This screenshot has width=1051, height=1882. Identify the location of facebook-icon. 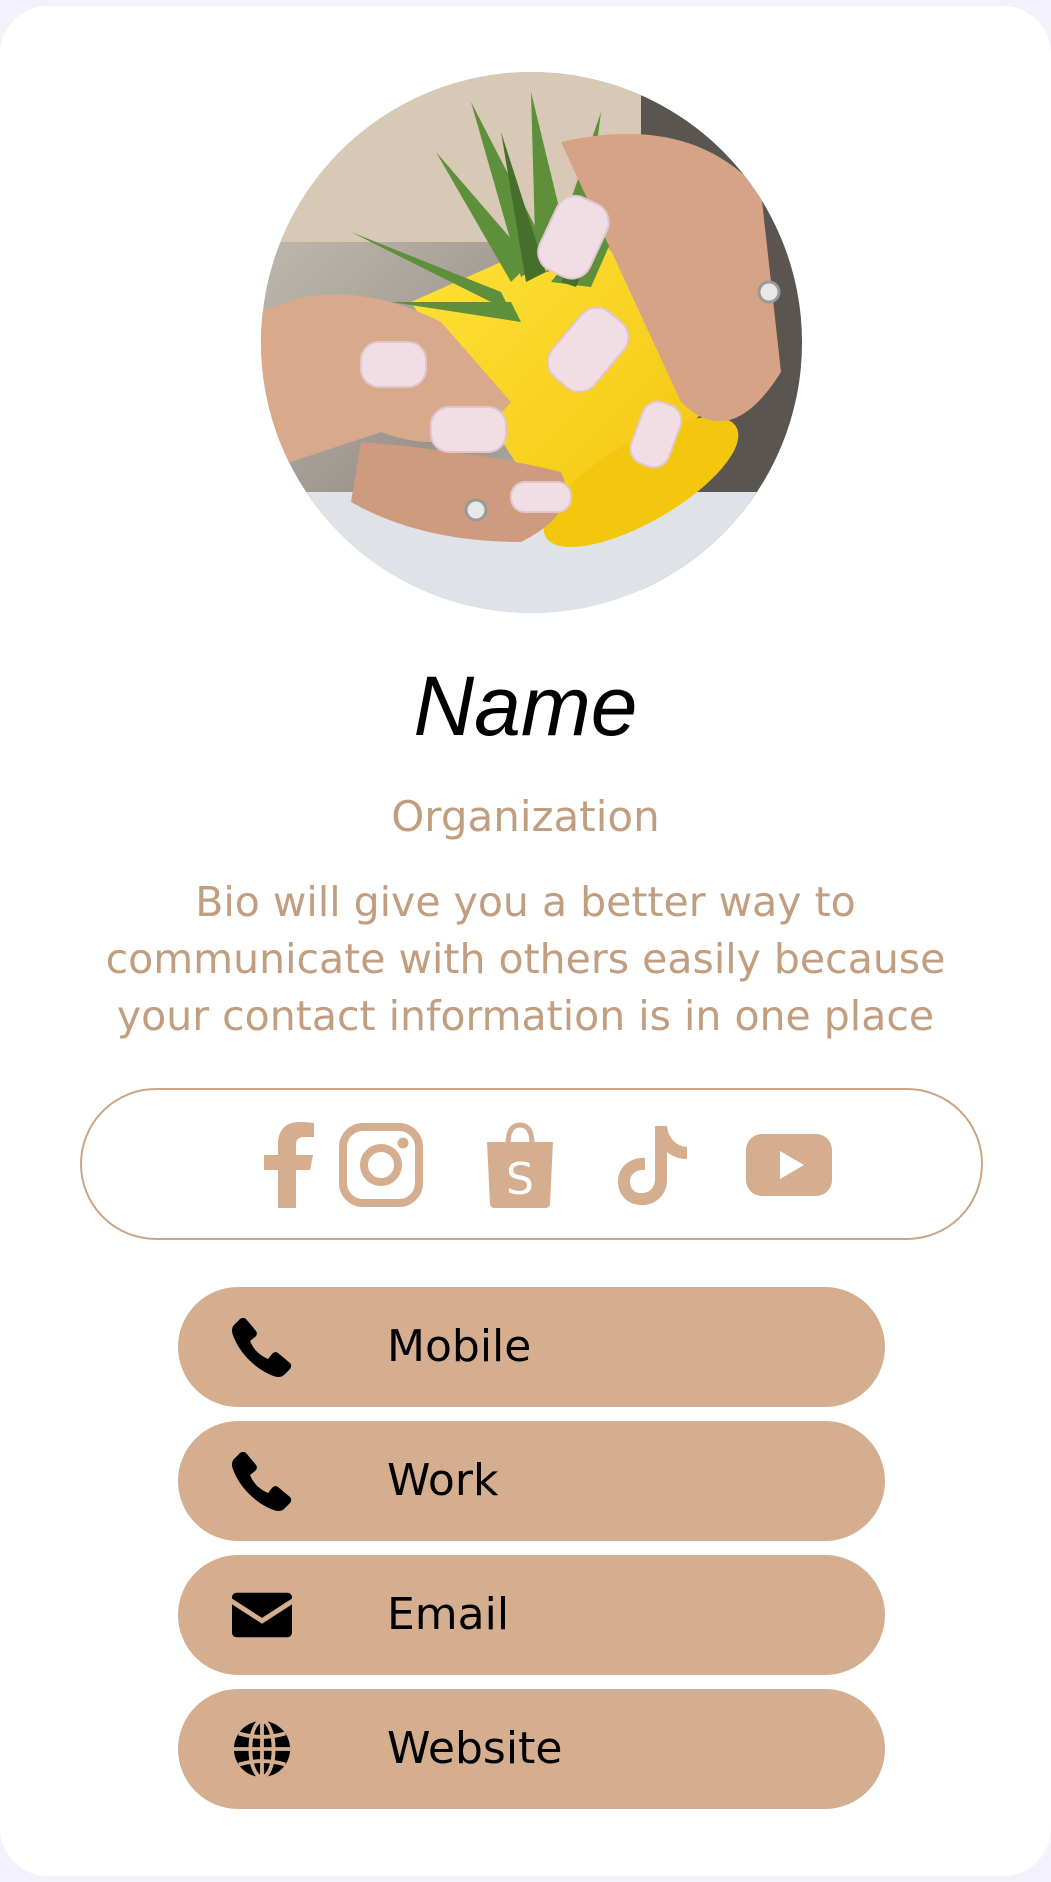
(289, 1165).